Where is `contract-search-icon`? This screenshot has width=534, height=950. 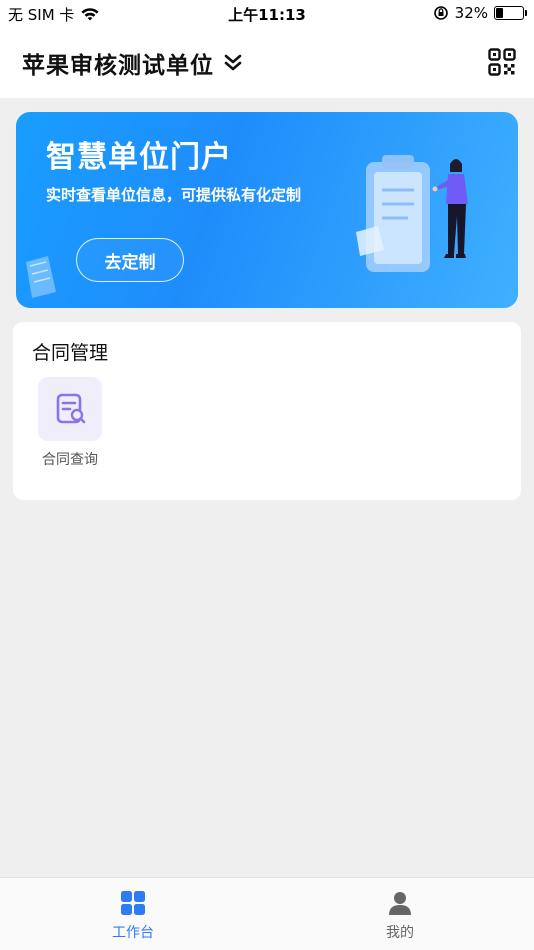 contract-search-icon is located at coordinates (71, 408).